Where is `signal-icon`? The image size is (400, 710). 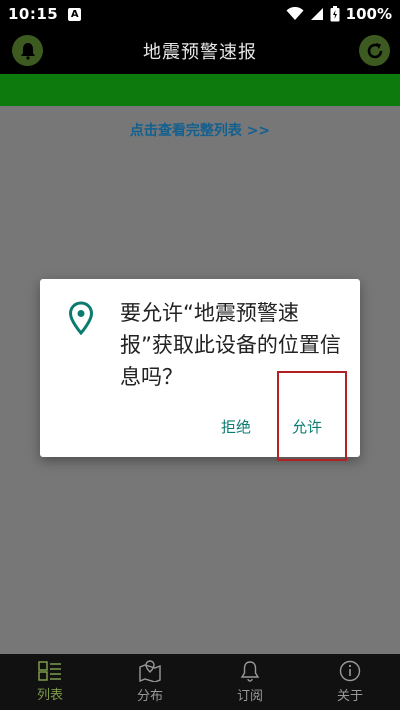
signal-icon is located at coordinates (316, 14).